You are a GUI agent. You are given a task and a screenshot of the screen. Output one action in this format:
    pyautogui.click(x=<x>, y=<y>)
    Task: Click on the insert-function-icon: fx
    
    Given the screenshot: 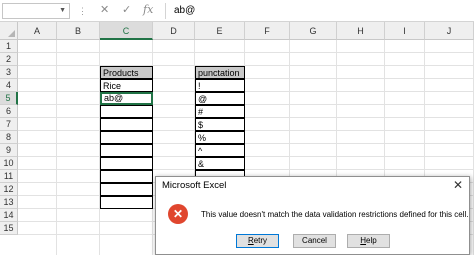 What is the action you would take?
    pyautogui.click(x=148, y=10)
    